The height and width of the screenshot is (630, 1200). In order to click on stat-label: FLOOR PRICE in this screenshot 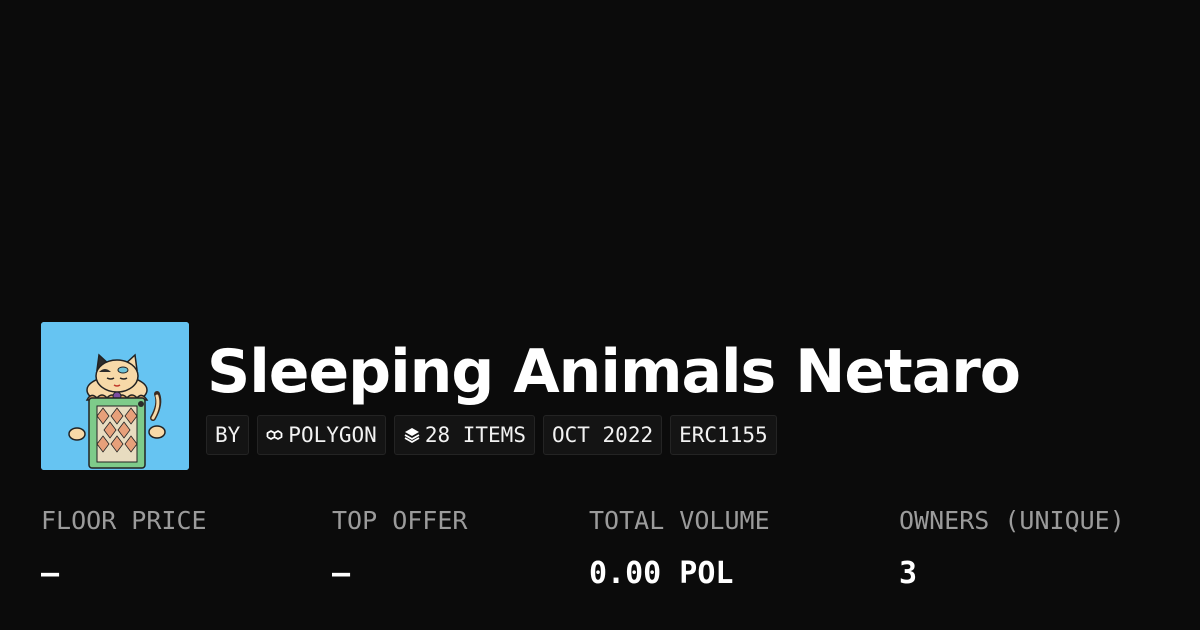, I will do `click(124, 520)`.